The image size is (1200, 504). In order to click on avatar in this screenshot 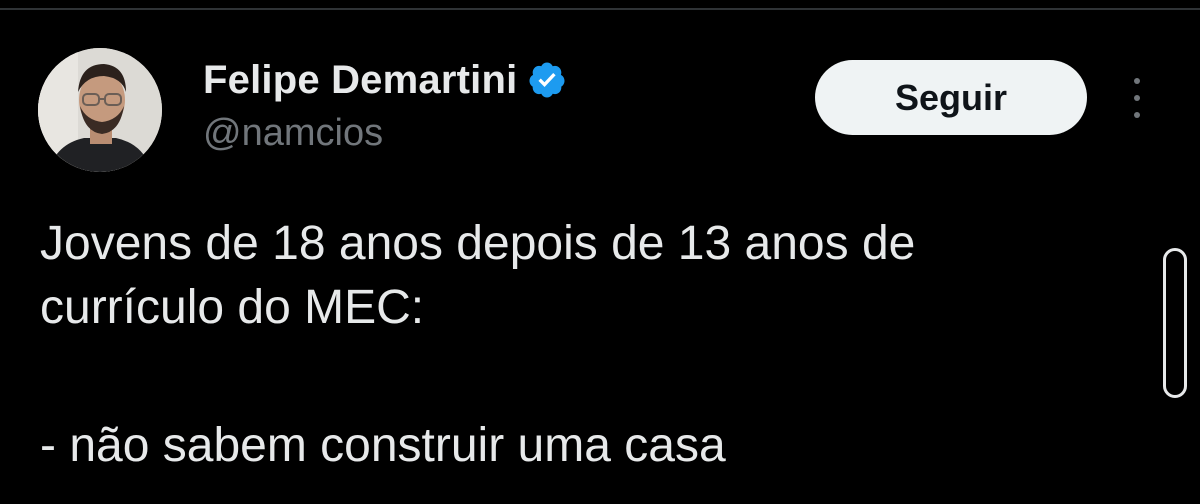, I will do `click(100, 110)`.